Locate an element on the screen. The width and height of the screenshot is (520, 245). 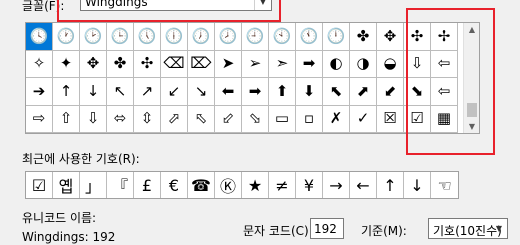
symbol-cell: ◒ is located at coordinates (390, 64).